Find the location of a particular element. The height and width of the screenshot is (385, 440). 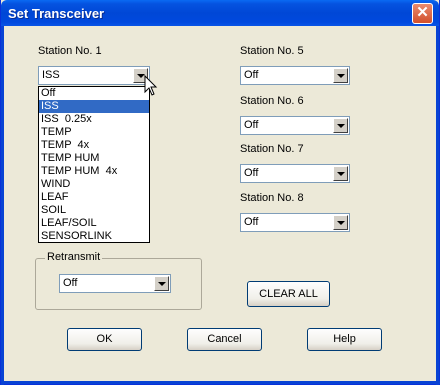

station-5-label: Station No. 5 is located at coordinates (272, 51).